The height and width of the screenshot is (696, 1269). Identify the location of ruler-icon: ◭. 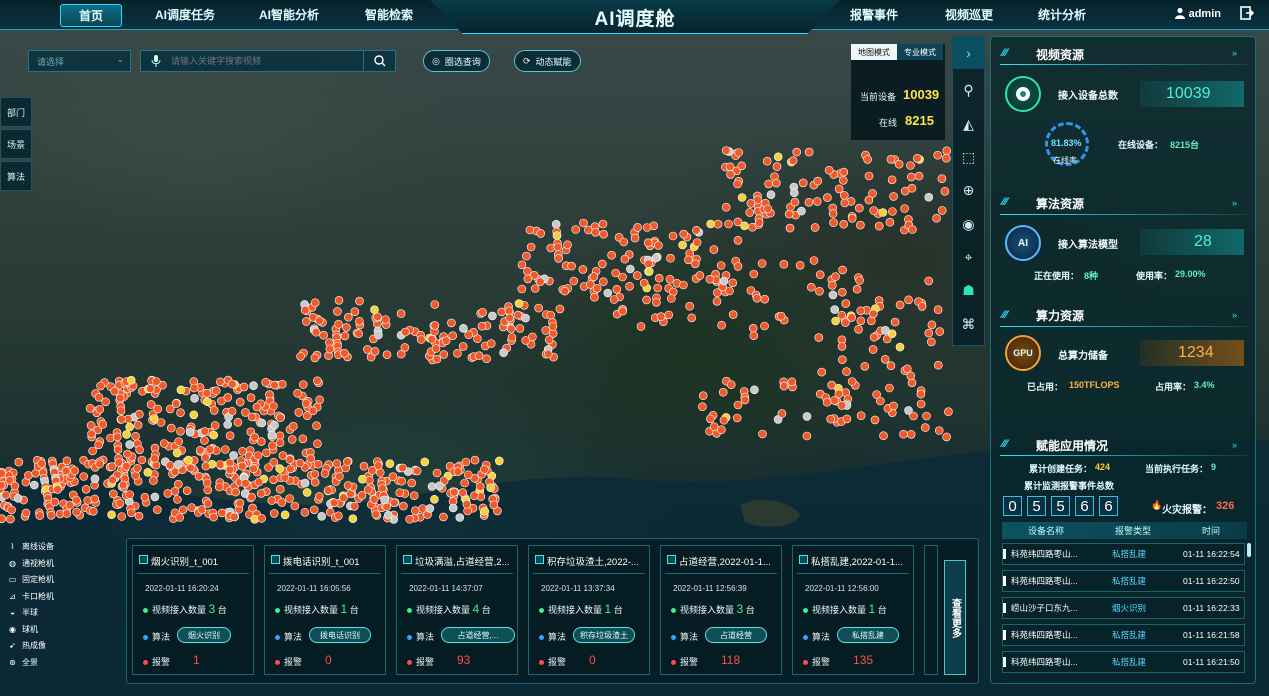
(968, 124).